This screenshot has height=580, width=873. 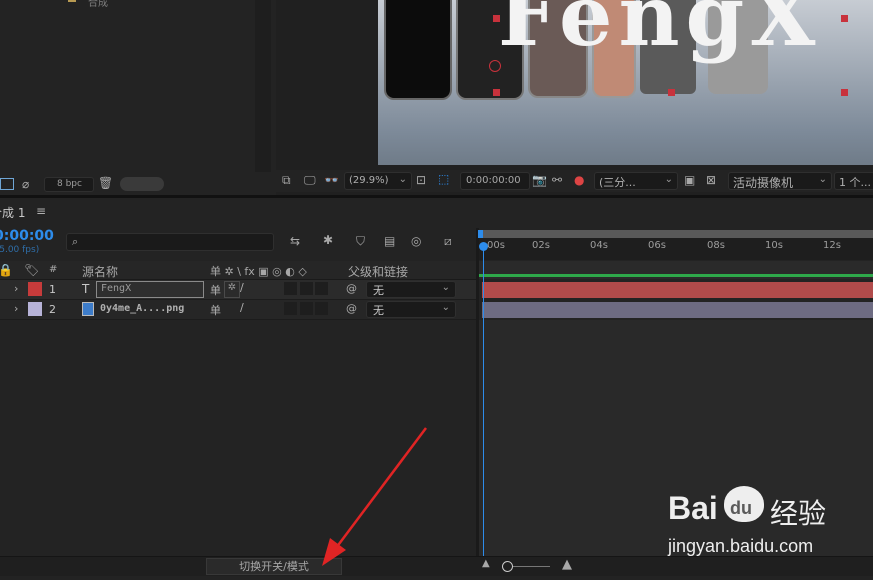 What do you see at coordinates (416, 241) in the screenshot?
I see `motion-blur-icon: ◎` at bounding box center [416, 241].